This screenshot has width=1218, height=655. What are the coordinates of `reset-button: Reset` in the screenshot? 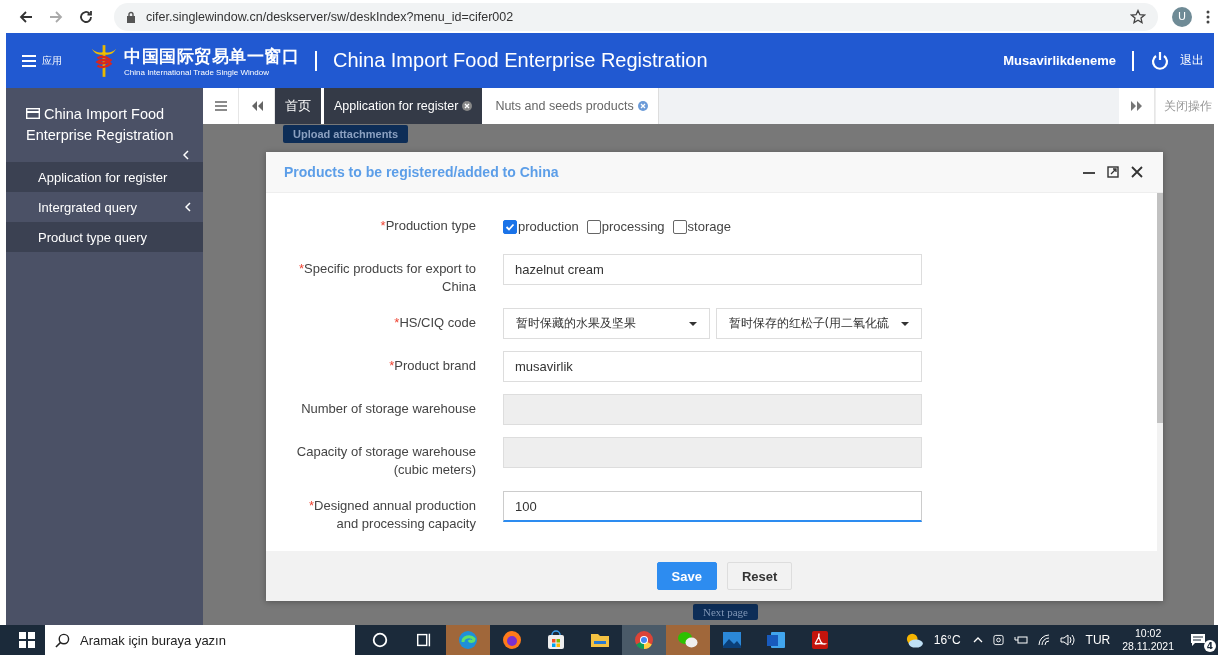 It's located at (759, 576).